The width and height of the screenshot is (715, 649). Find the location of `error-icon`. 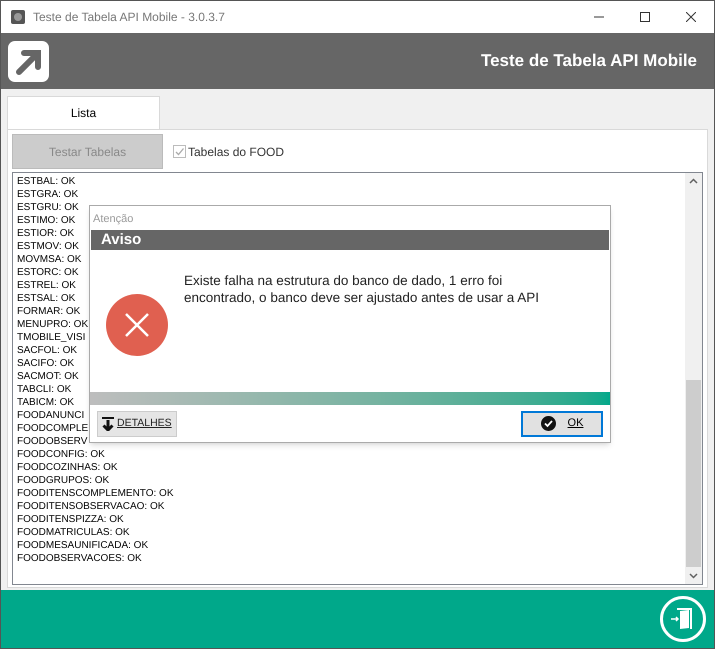

error-icon is located at coordinates (137, 325).